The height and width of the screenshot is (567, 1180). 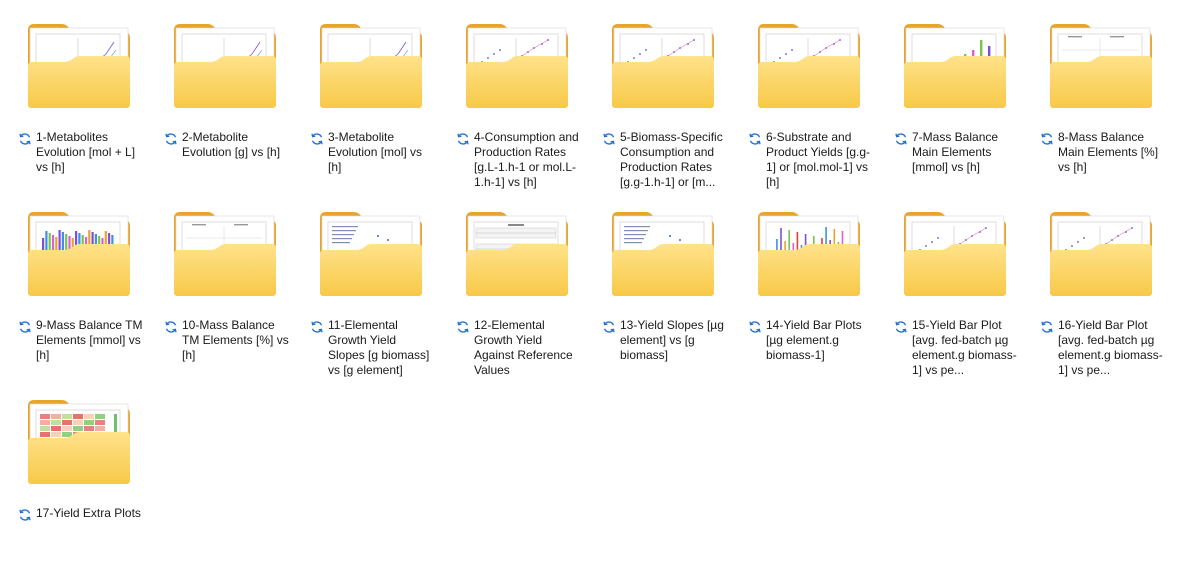 I want to click on folder-name: 10-Mass Balance TM Elements [%] vs [h], so click(x=235, y=340).